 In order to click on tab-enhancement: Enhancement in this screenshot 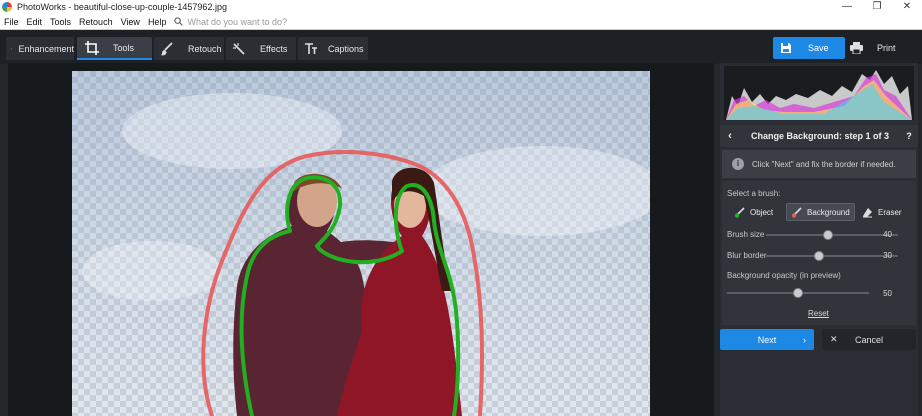, I will do `click(40, 48)`.